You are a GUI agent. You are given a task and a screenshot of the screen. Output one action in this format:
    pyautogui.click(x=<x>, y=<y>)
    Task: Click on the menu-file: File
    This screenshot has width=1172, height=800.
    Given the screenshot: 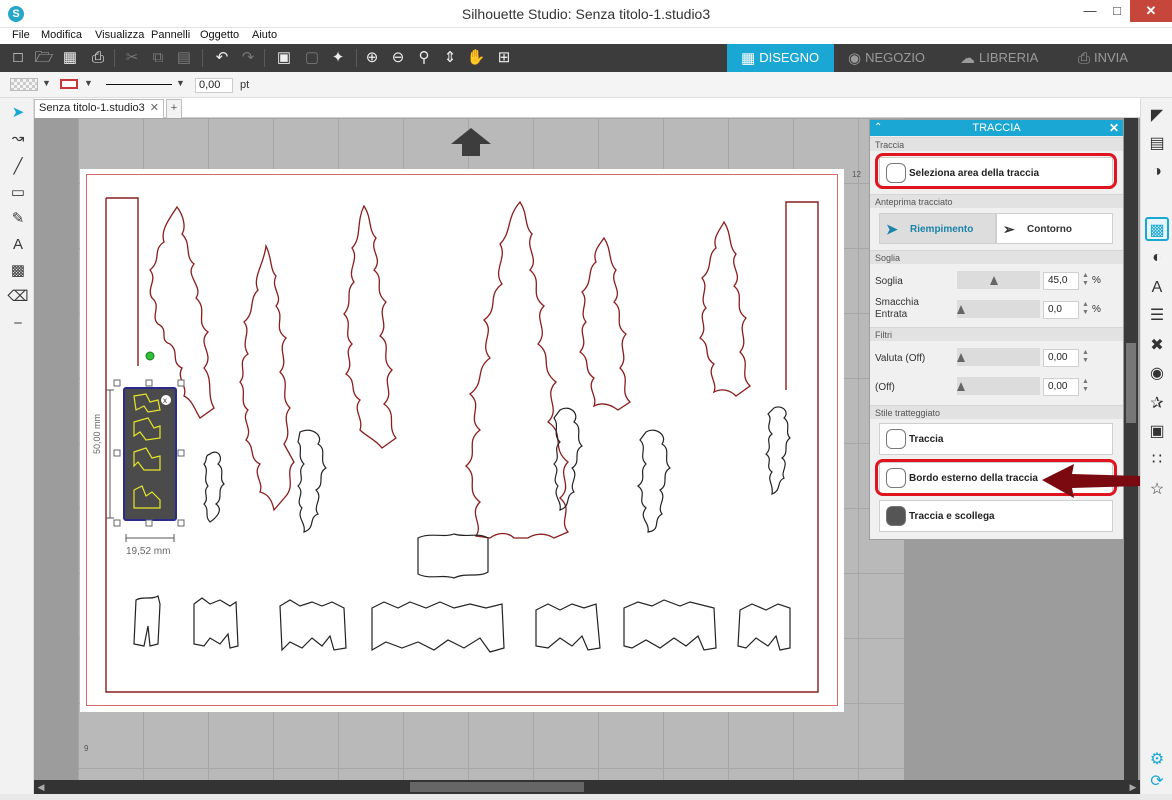 What is the action you would take?
    pyautogui.click(x=21, y=35)
    